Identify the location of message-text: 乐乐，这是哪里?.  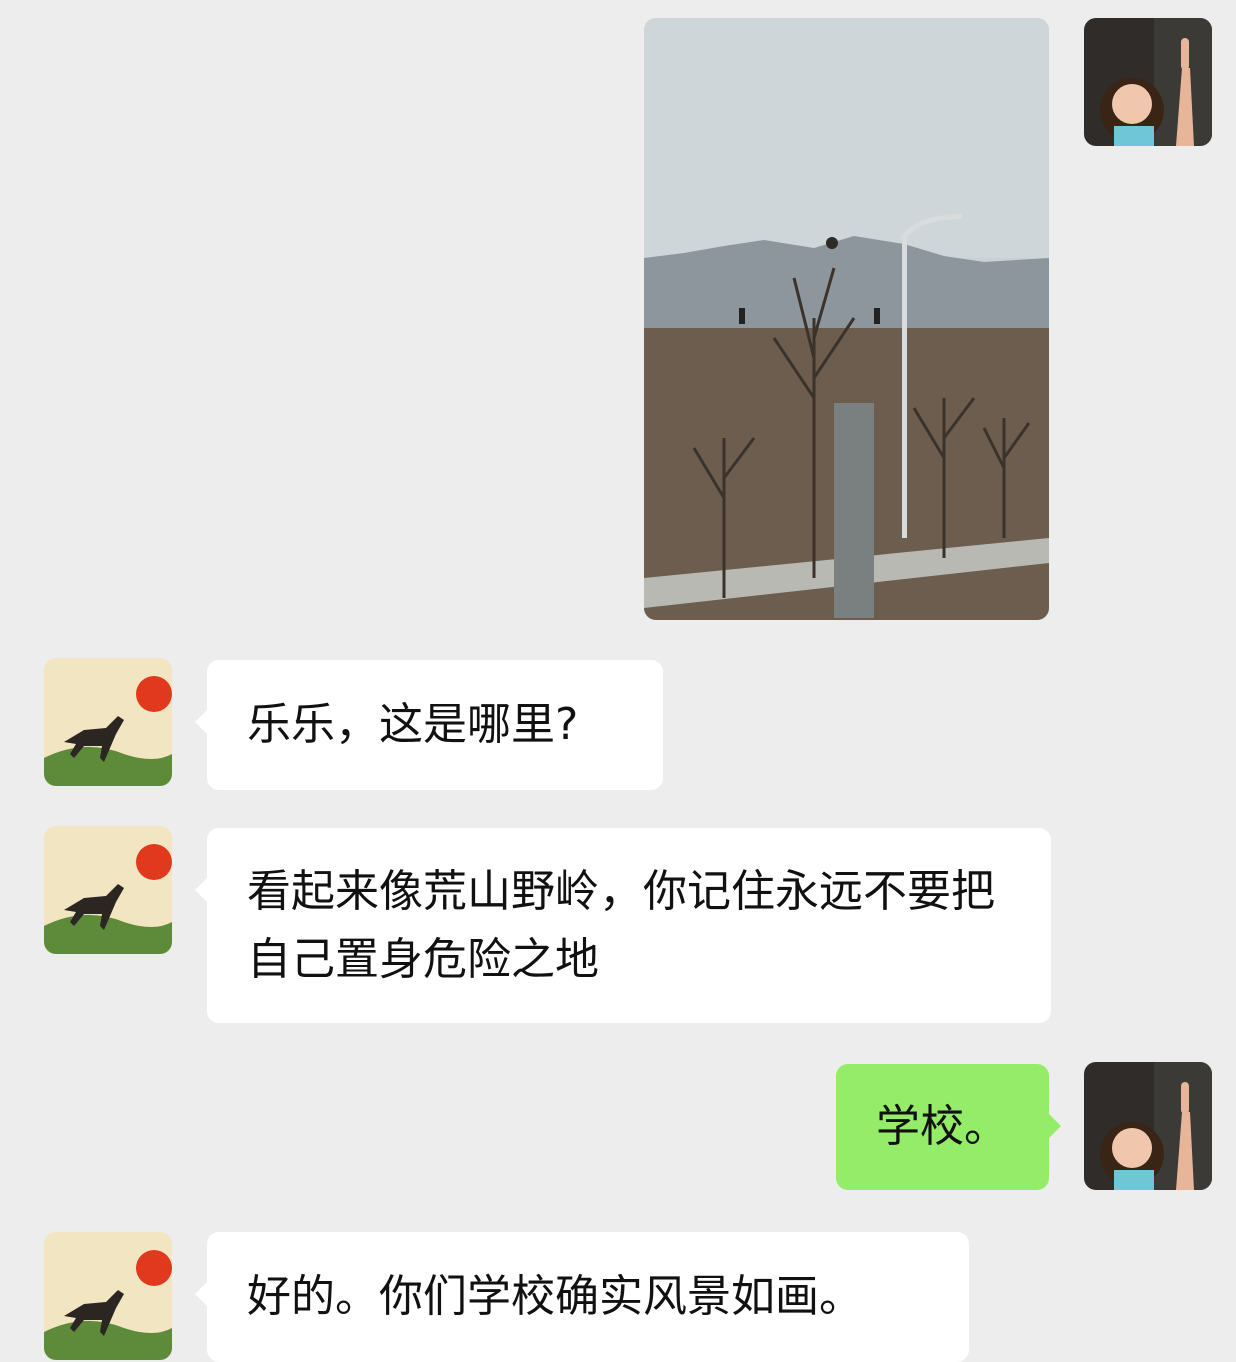
(413, 724).